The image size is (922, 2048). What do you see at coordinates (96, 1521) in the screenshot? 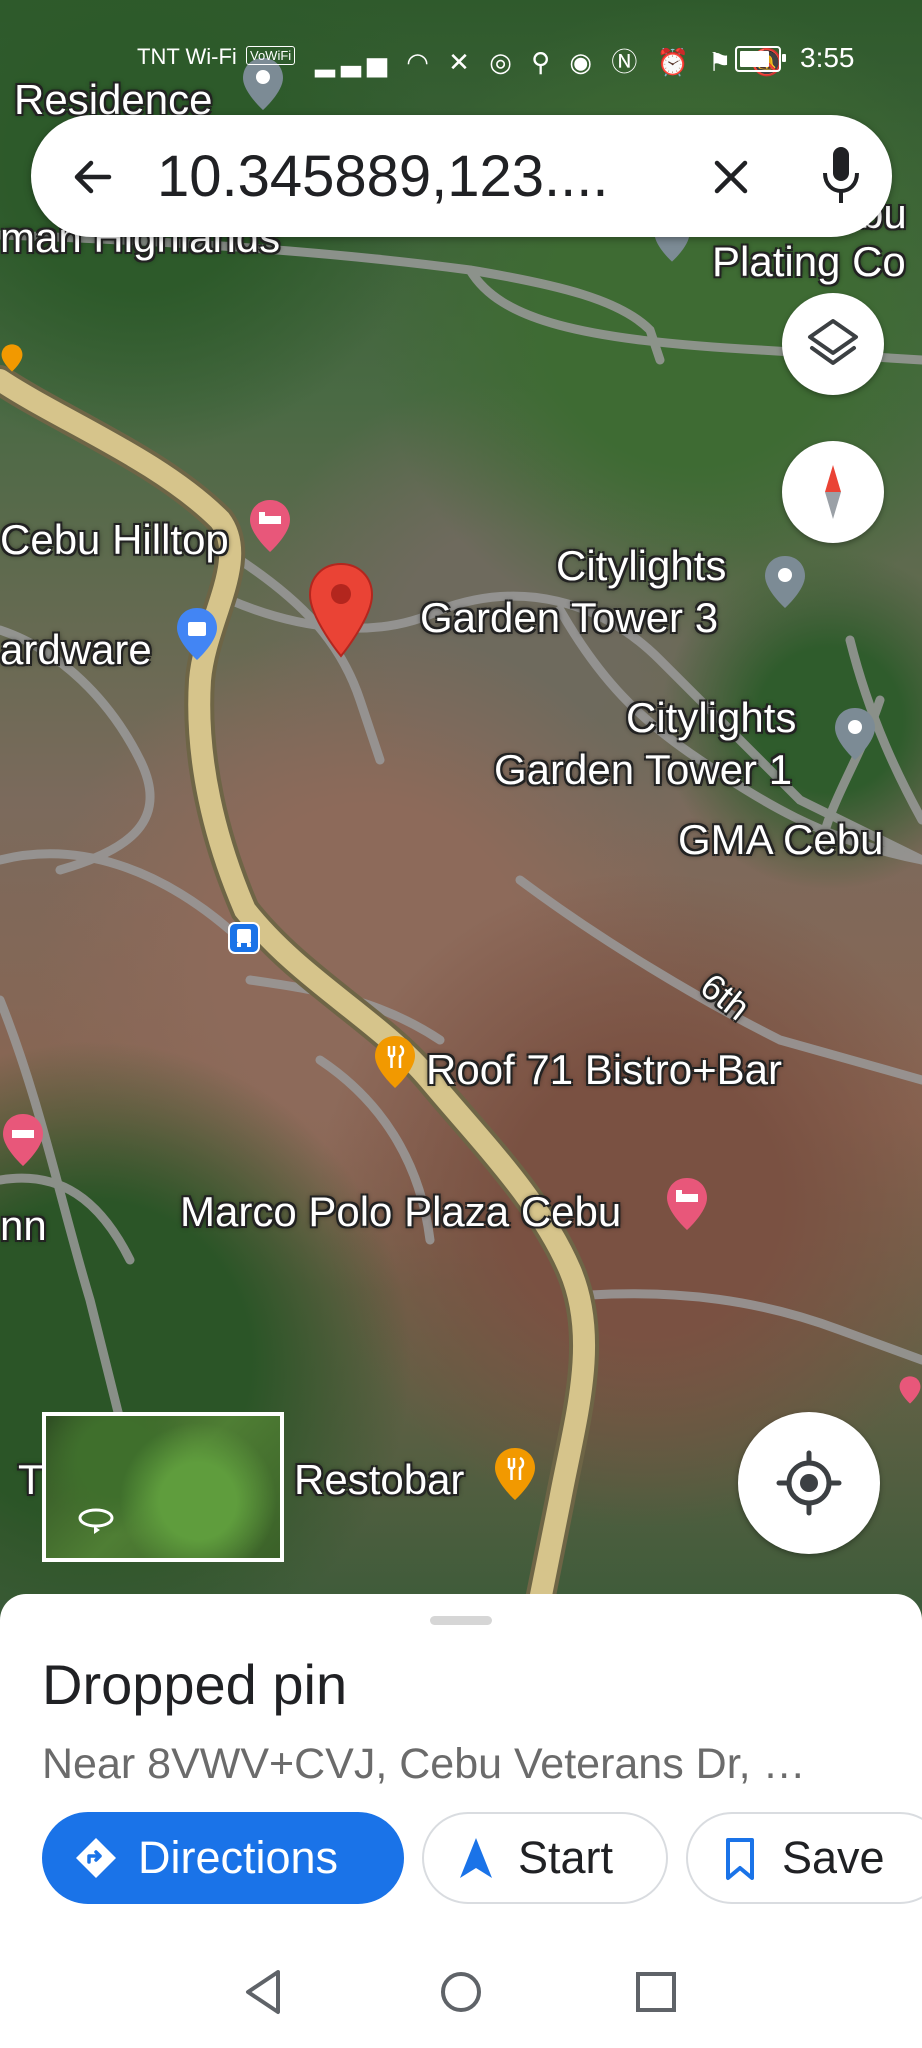
I see `rotate-360-icon` at bounding box center [96, 1521].